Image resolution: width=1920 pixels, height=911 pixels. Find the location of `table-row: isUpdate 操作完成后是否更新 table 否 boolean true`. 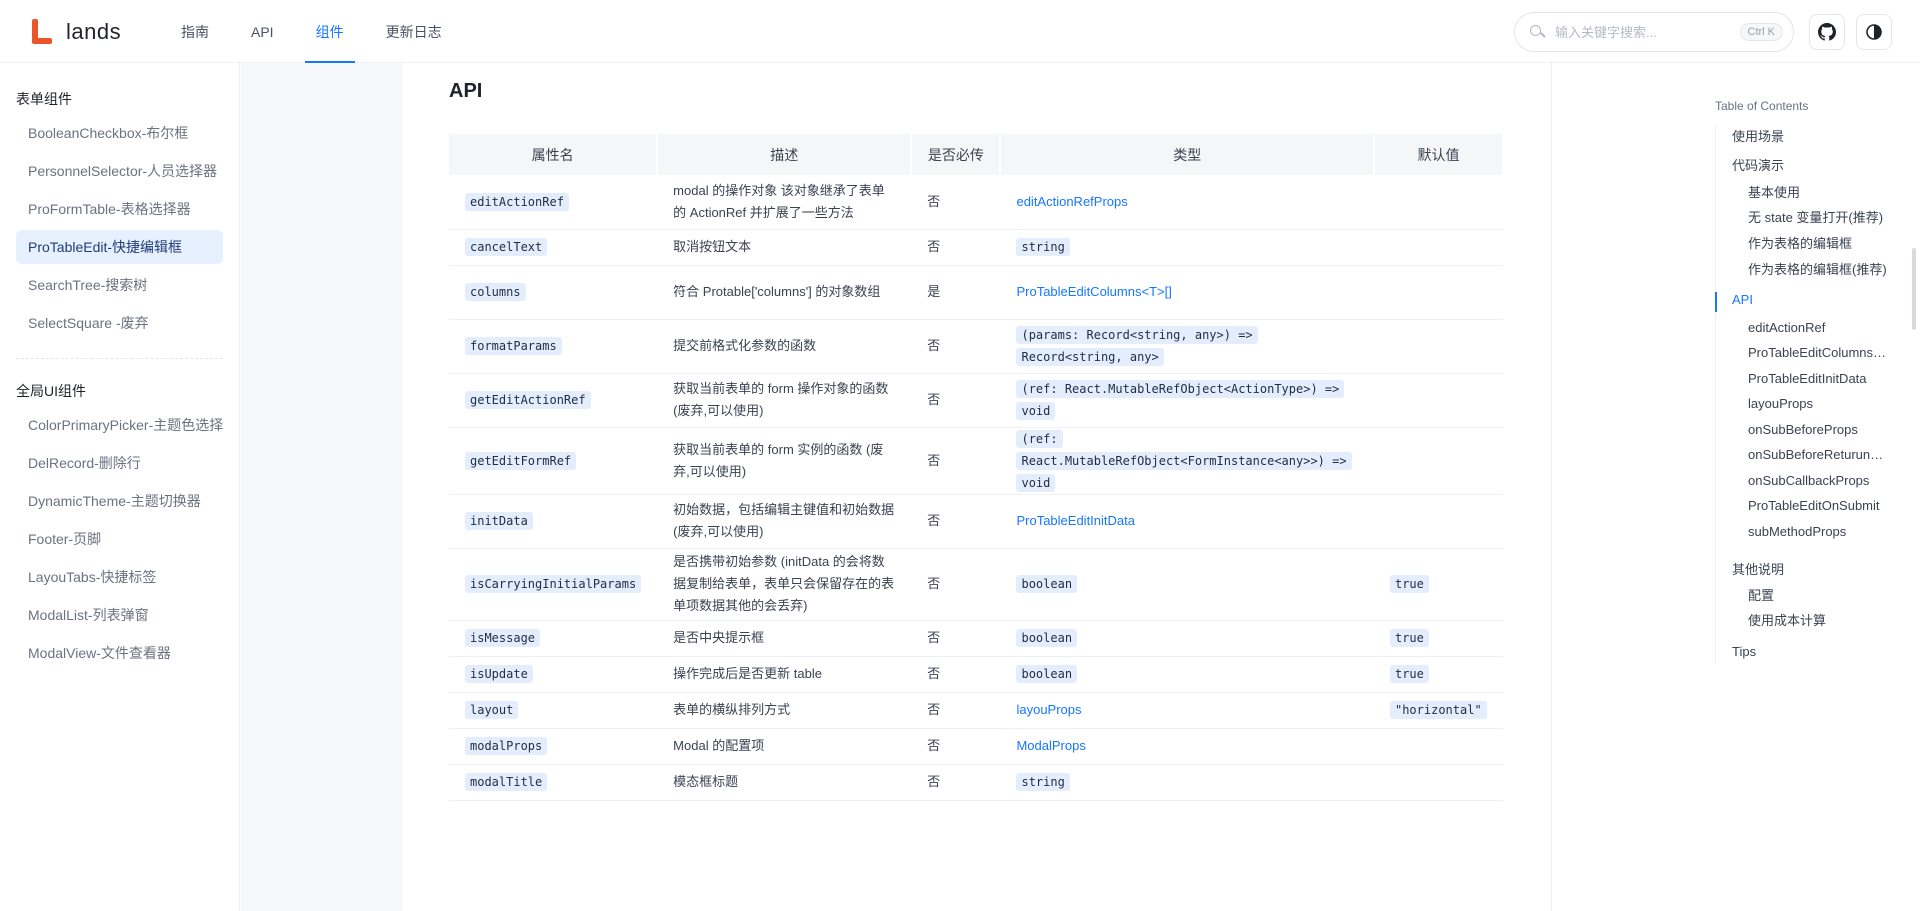

table-row: isUpdate 操作完成后是否更新 table 否 boolean true is located at coordinates (976, 674).